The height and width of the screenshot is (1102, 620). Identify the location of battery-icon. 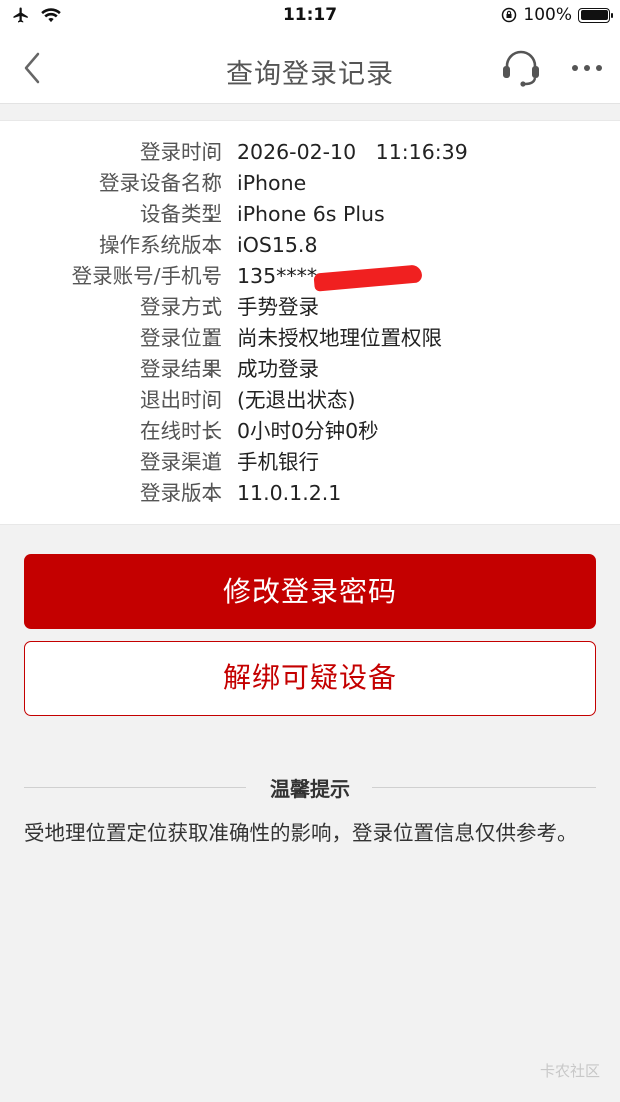
(595, 15).